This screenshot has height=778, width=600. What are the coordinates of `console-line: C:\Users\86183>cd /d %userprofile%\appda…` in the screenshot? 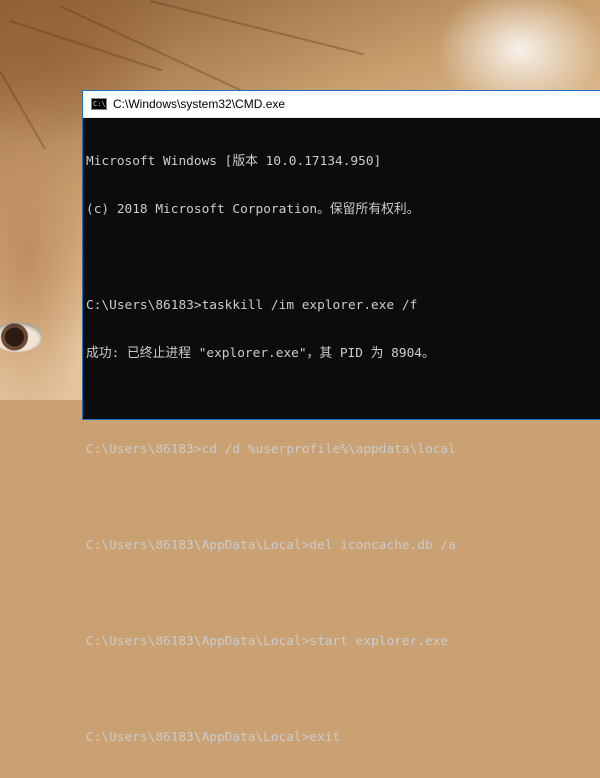 It's located at (271, 449).